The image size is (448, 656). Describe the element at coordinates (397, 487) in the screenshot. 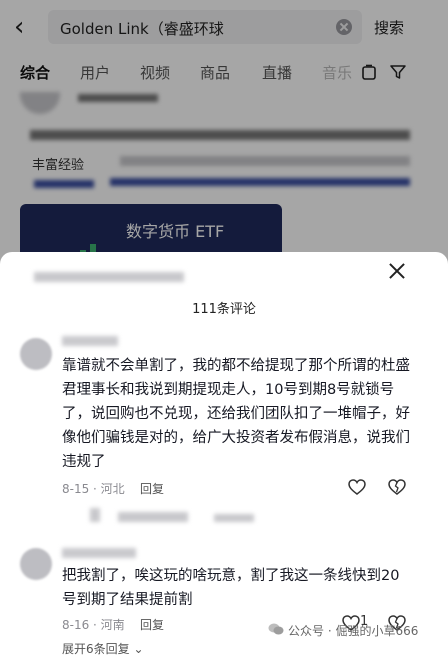

I see `broken-heart-icon` at that location.